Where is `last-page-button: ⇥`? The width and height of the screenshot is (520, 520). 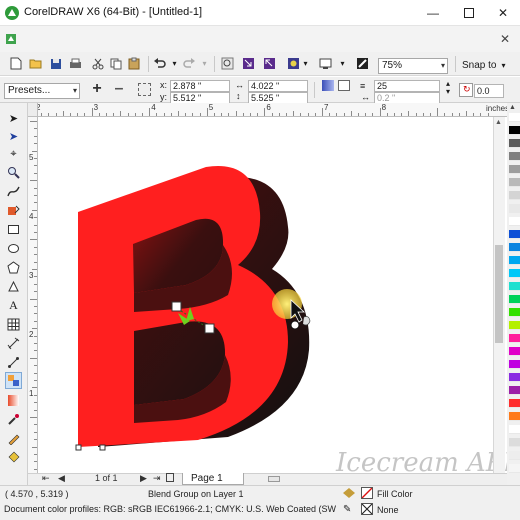 last-page-button: ⇥ is located at coordinates (157, 478).